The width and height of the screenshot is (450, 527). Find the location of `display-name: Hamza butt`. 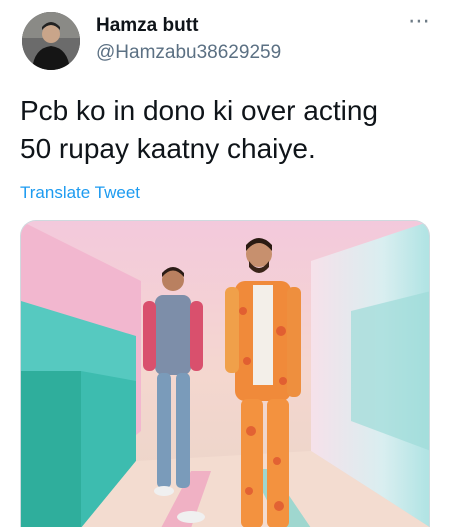

display-name: Hamza butt is located at coordinates (147, 26).